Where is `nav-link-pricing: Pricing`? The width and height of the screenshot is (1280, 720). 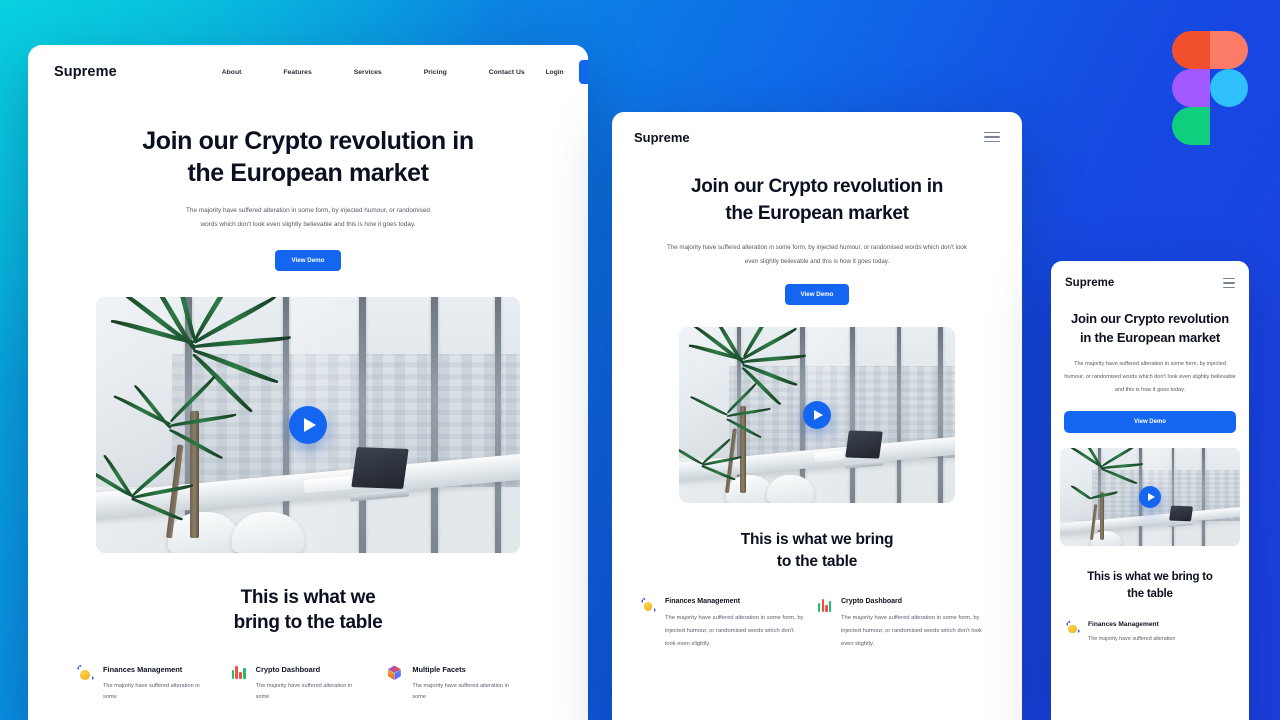
nav-link-pricing: Pricing is located at coordinates (435, 72).